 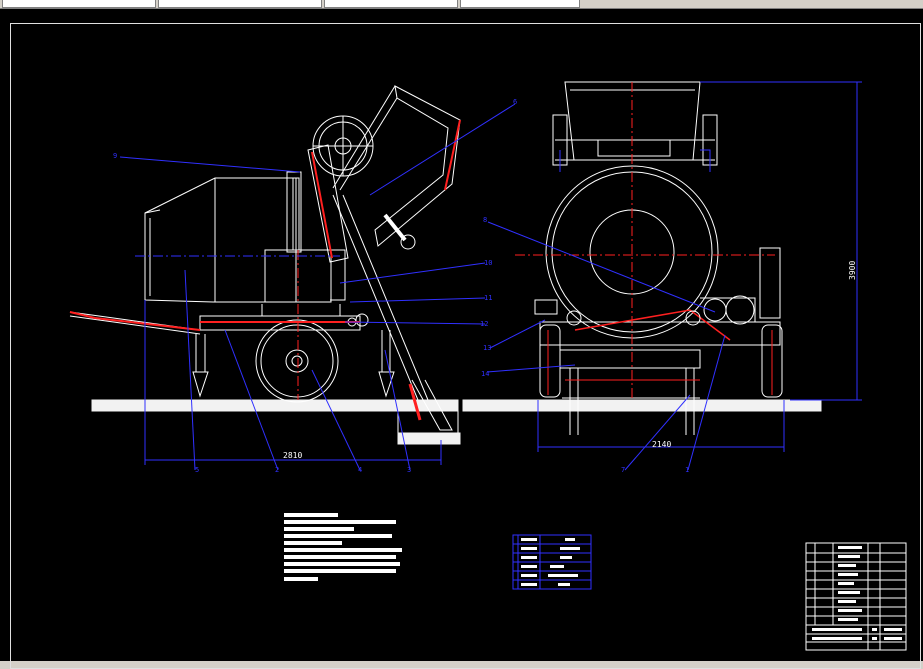 I want to click on ground-slab-left, so click(x=275, y=405).